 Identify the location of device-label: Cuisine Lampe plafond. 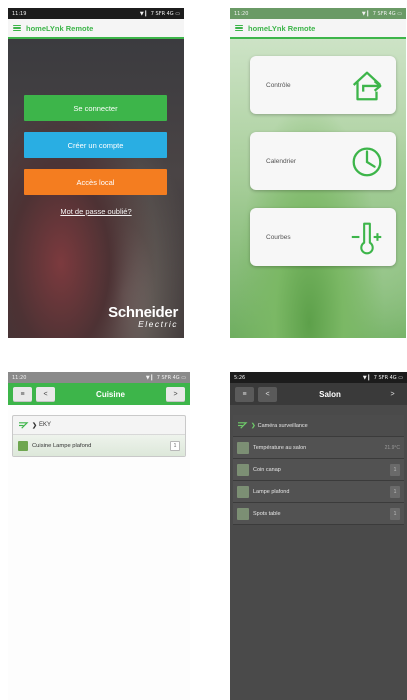
(62, 445).